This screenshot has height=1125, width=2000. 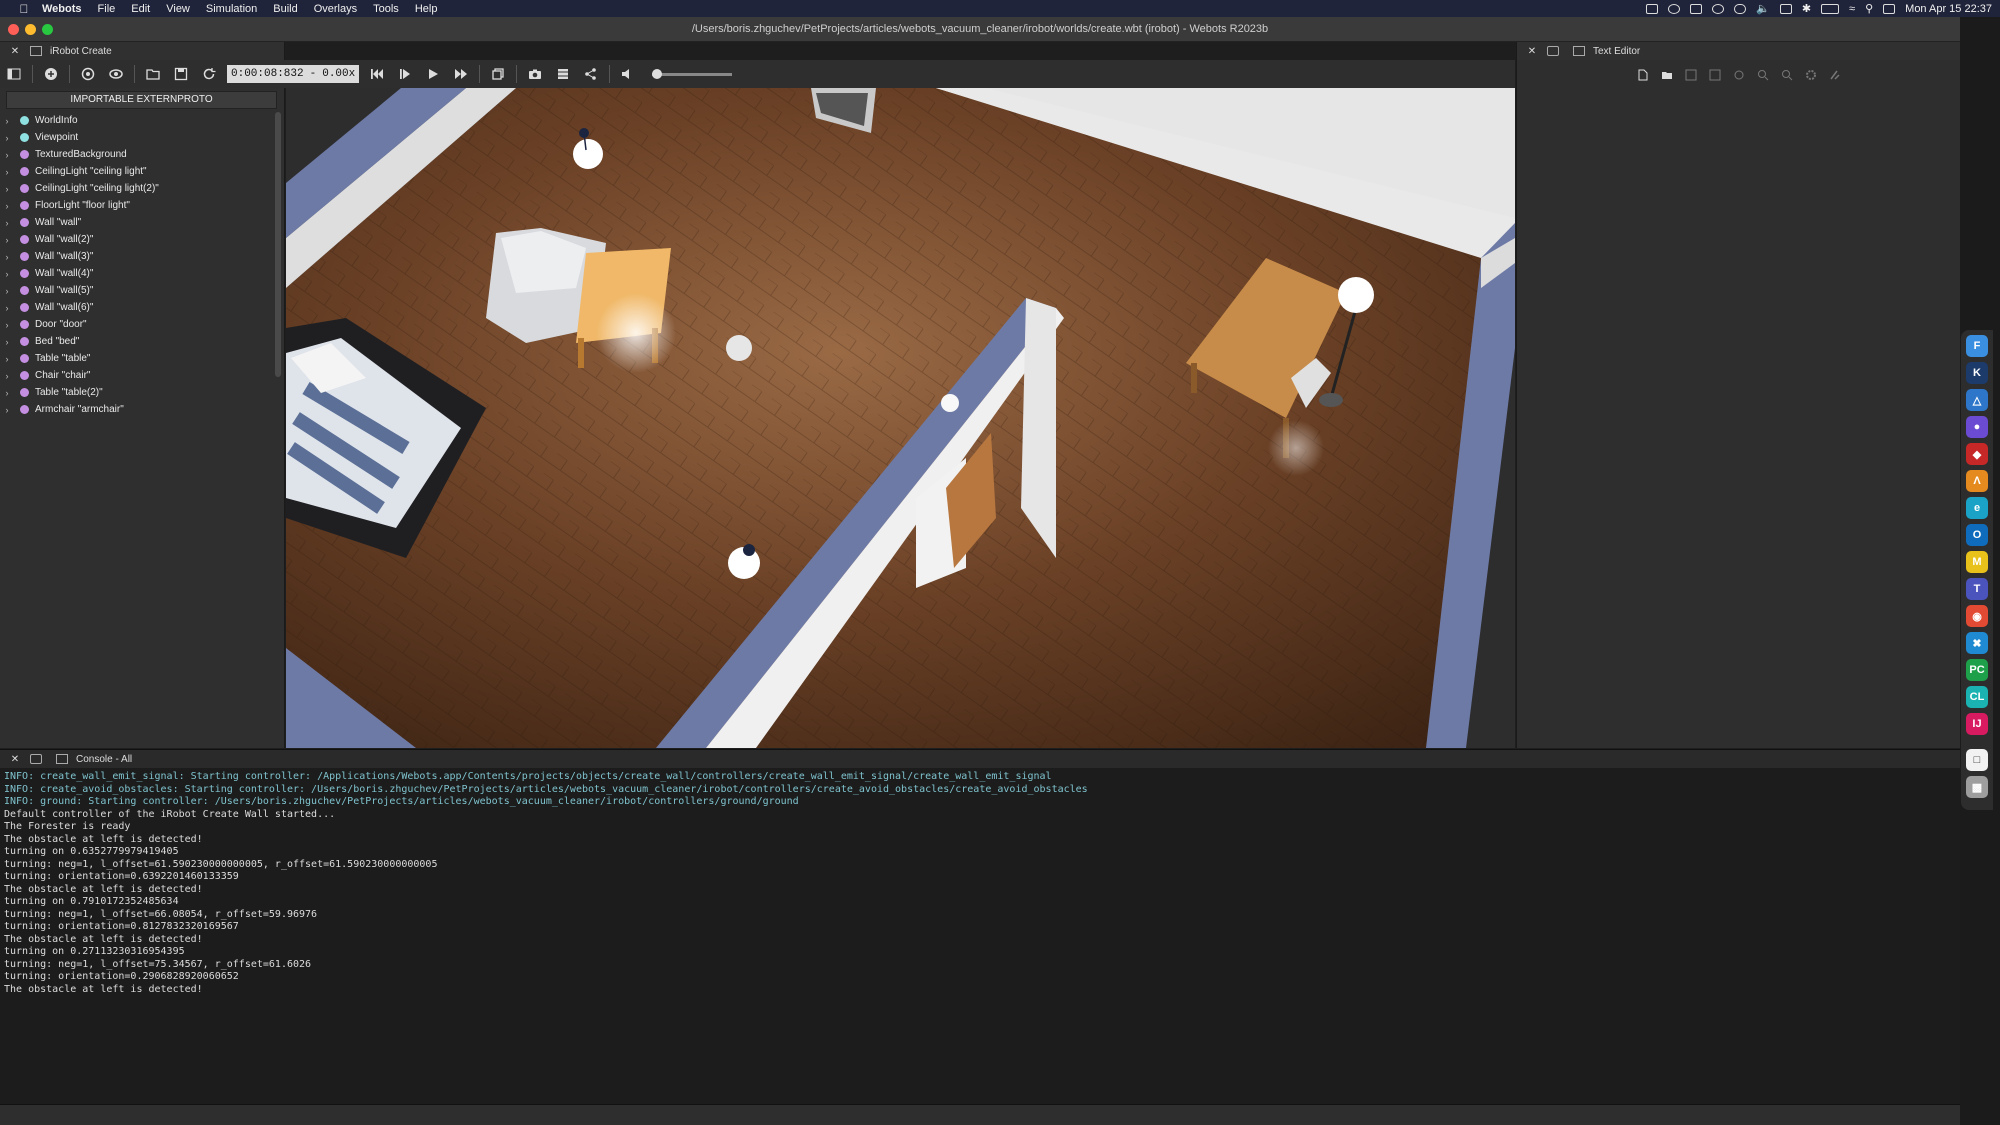 What do you see at coordinates (142, 375) in the screenshot?
I see `scene-tree-node: › Chair "chair"` at bounding box center [142, 375].